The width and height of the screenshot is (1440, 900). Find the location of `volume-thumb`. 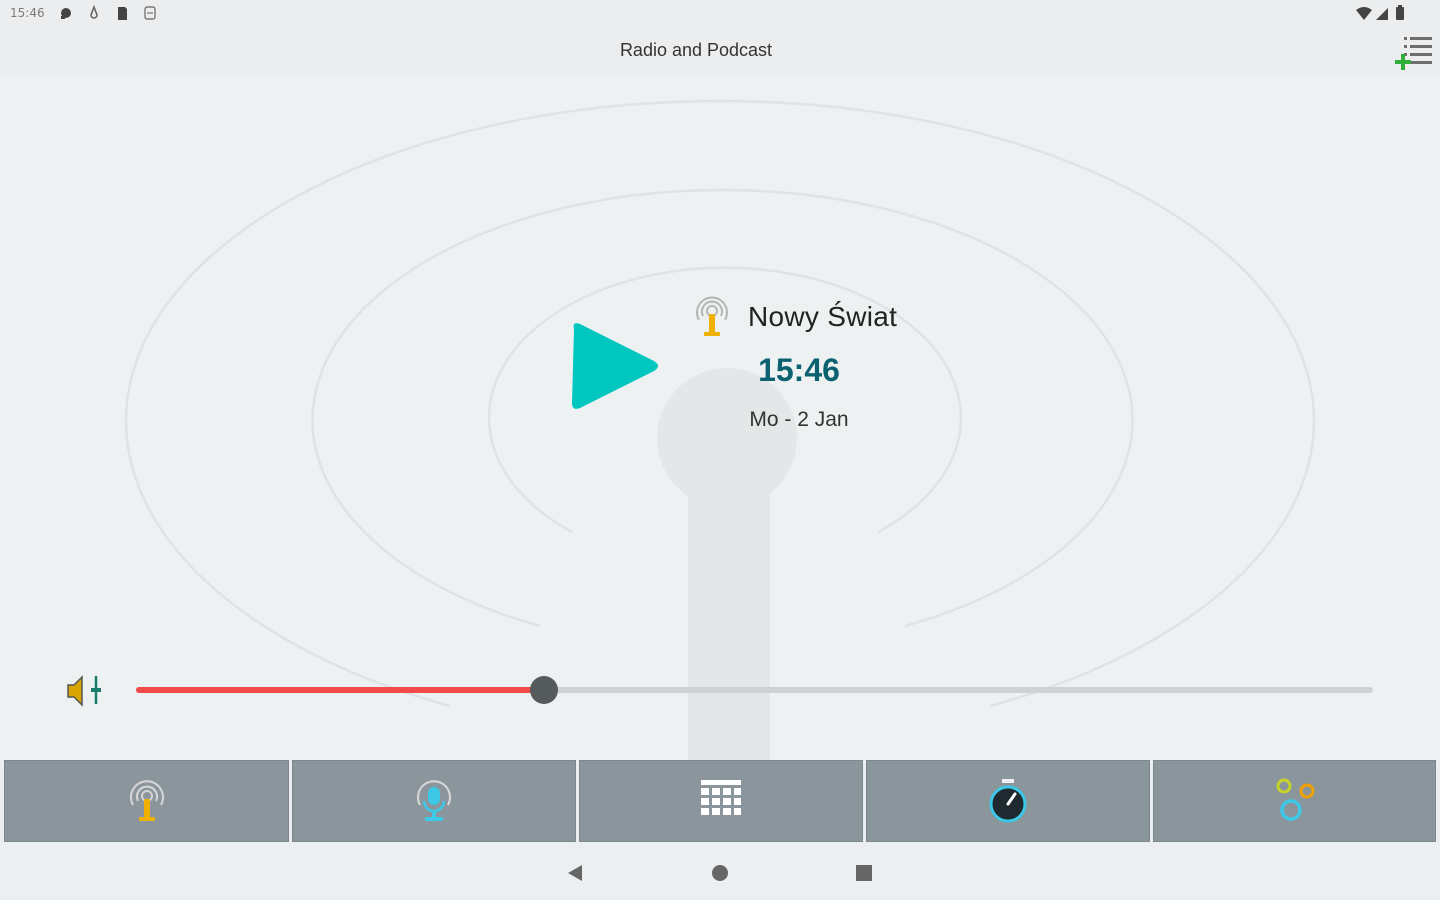

volume-thumb is located at coordinates (544, 690).